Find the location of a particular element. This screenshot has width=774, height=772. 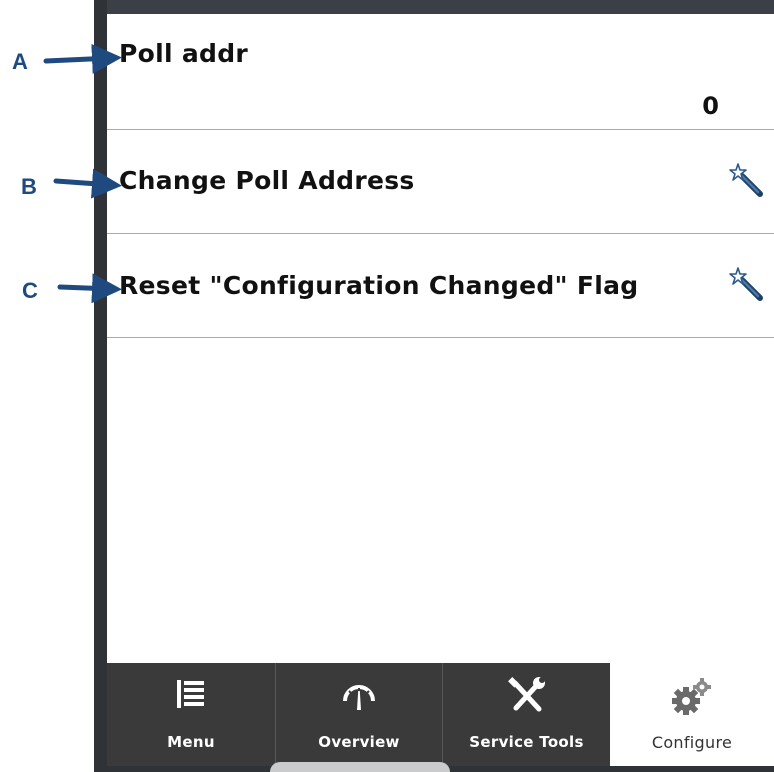

reset-config-changed-label: Reset "Configuration Changed" Flag is located at coordinates (379, 285).